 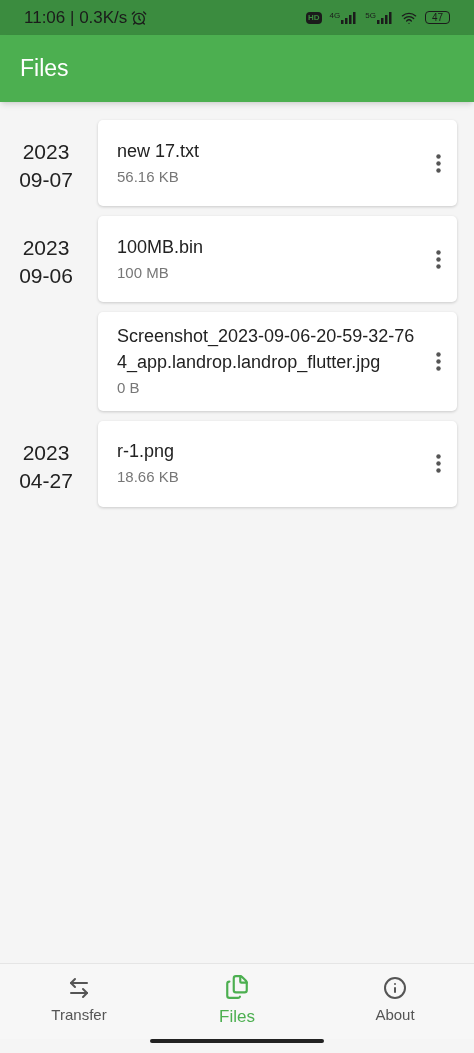 What do you see at coordinates (335, 15) in the screenshot?
I see `network-label: 4G` at bounding box center [335, 15].